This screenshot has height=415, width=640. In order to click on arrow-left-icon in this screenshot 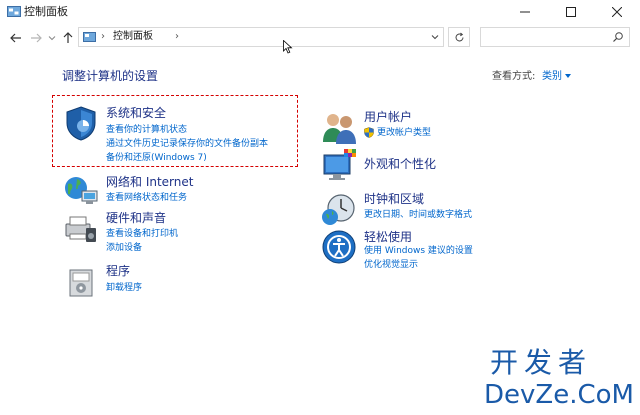, I will do `click(15, 38)`.